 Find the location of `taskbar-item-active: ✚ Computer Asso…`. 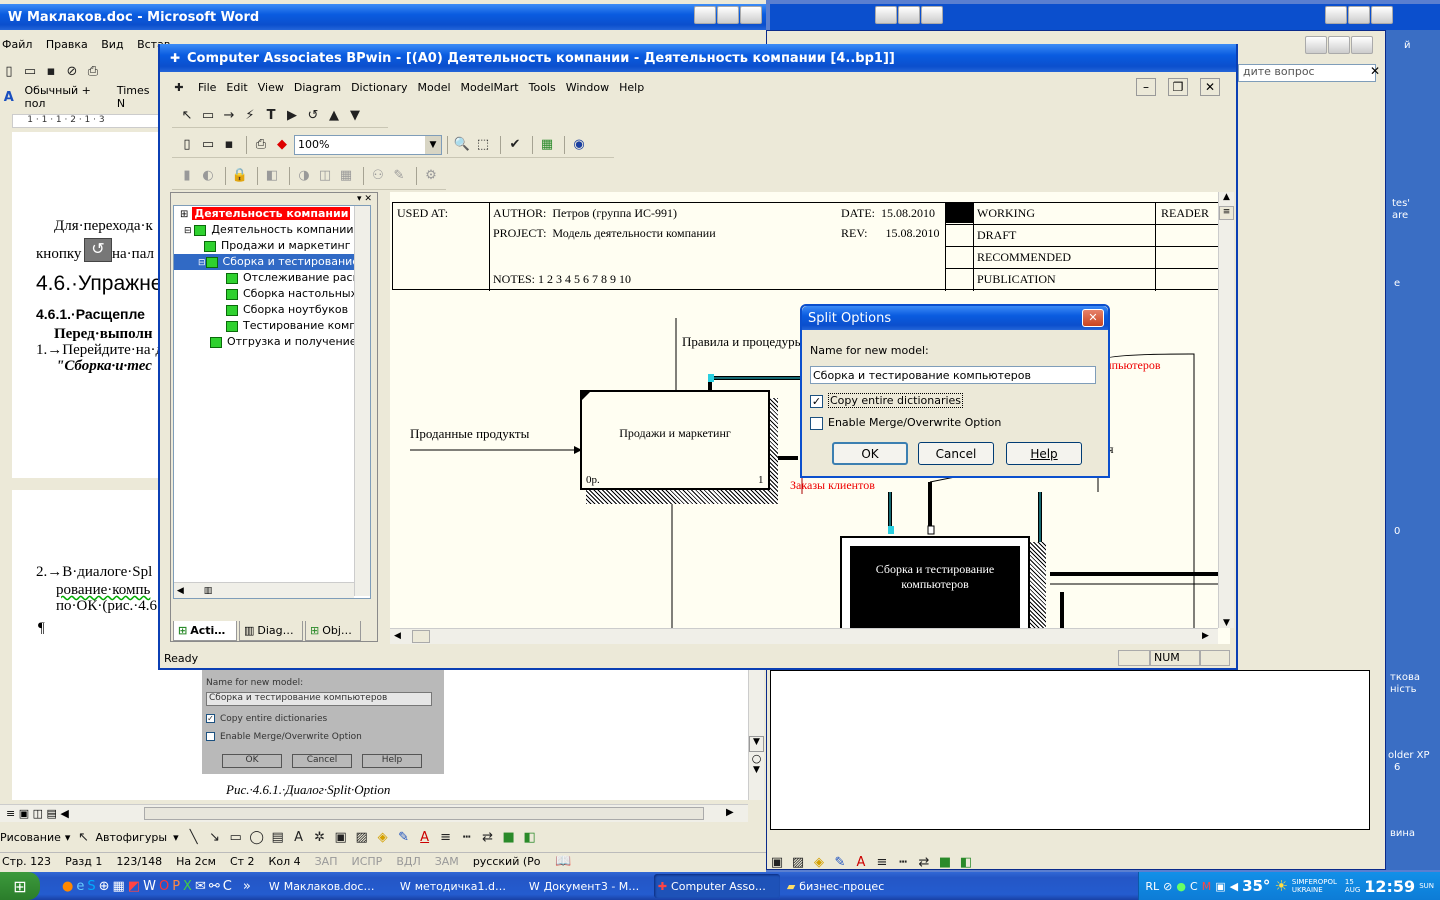

taskbar-item-active: ✚ Computer Asso… is located at coordinates (716, 886).